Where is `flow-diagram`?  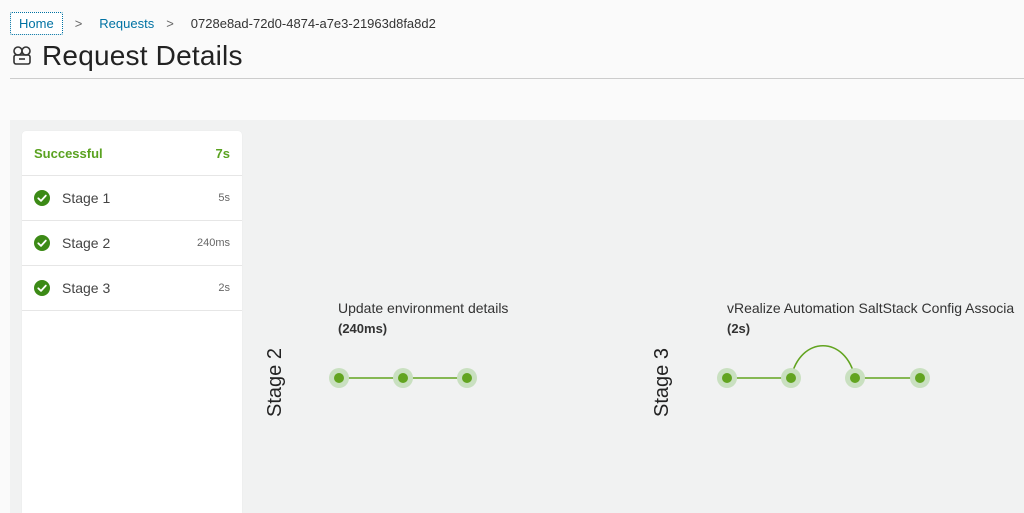
flow-diagram is located at coordinates (629, 366).